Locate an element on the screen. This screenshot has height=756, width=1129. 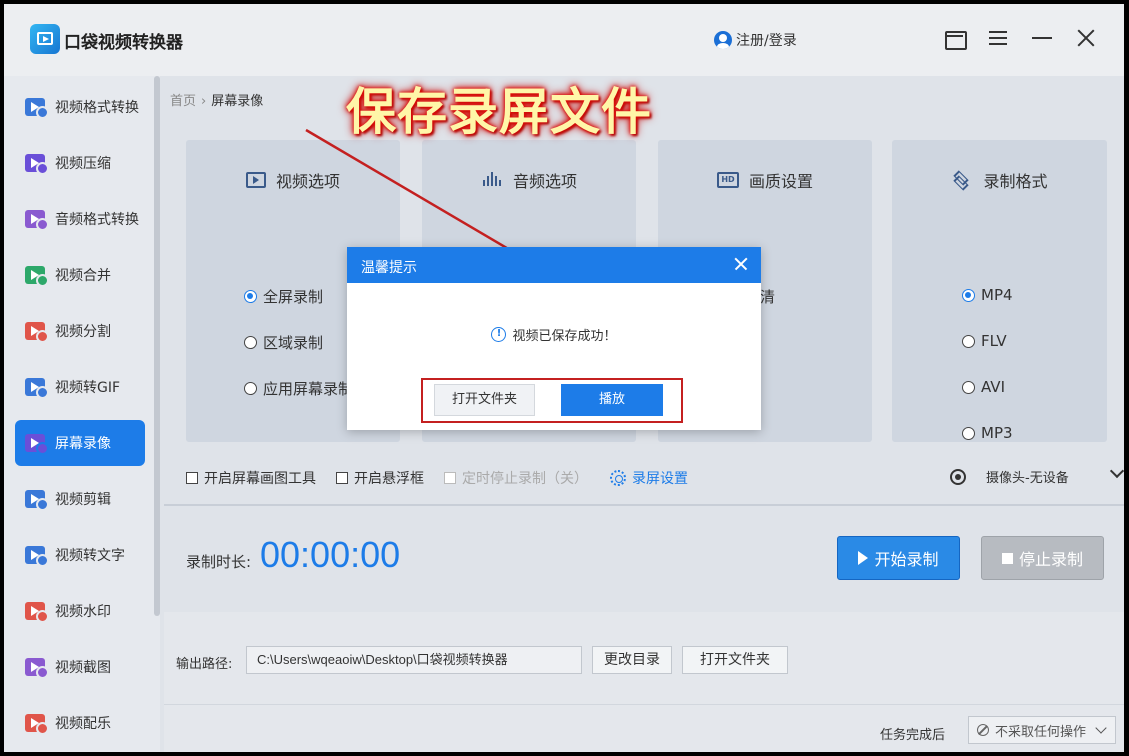
sidebar-item: 视频合并 is located at coordinates (80, 275).